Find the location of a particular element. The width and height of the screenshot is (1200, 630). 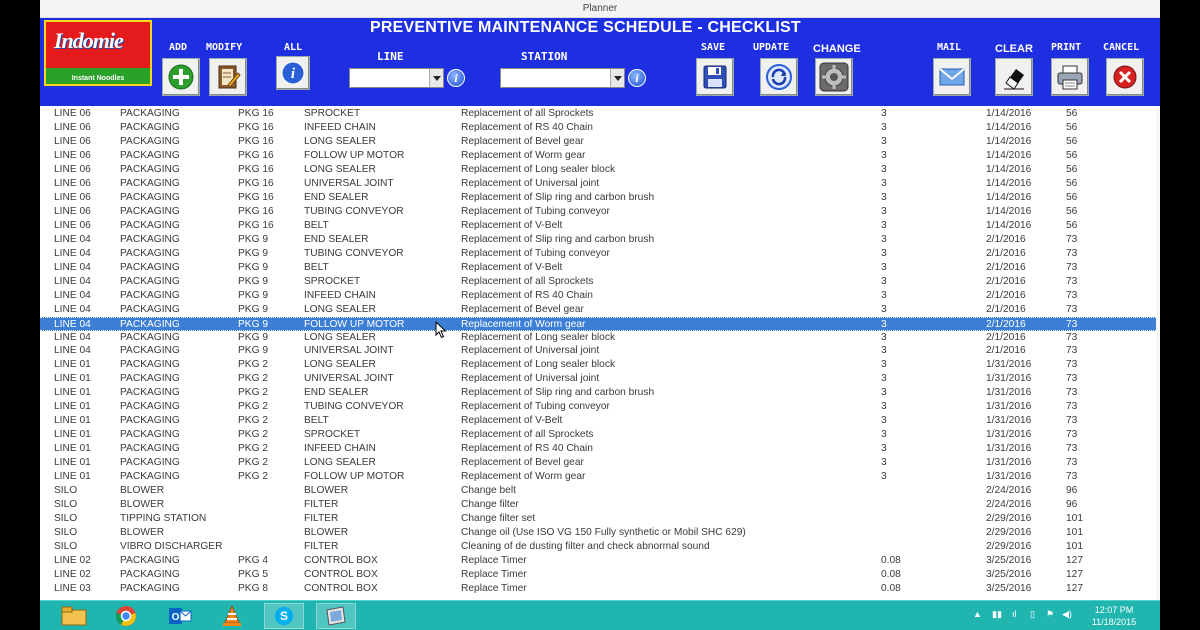

file-explorer-icon is located at coordinates (74, 616).